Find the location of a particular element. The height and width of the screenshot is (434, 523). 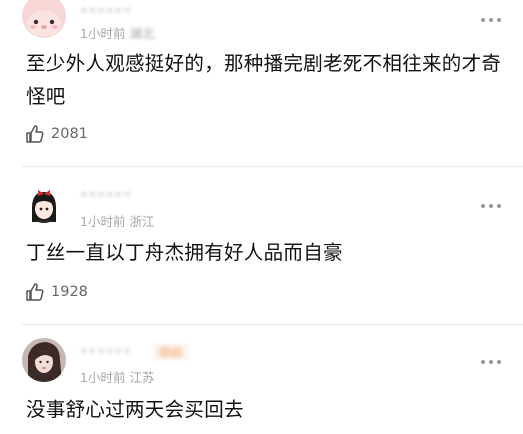

like-button: 2081 is located at coordinates (56, 134).